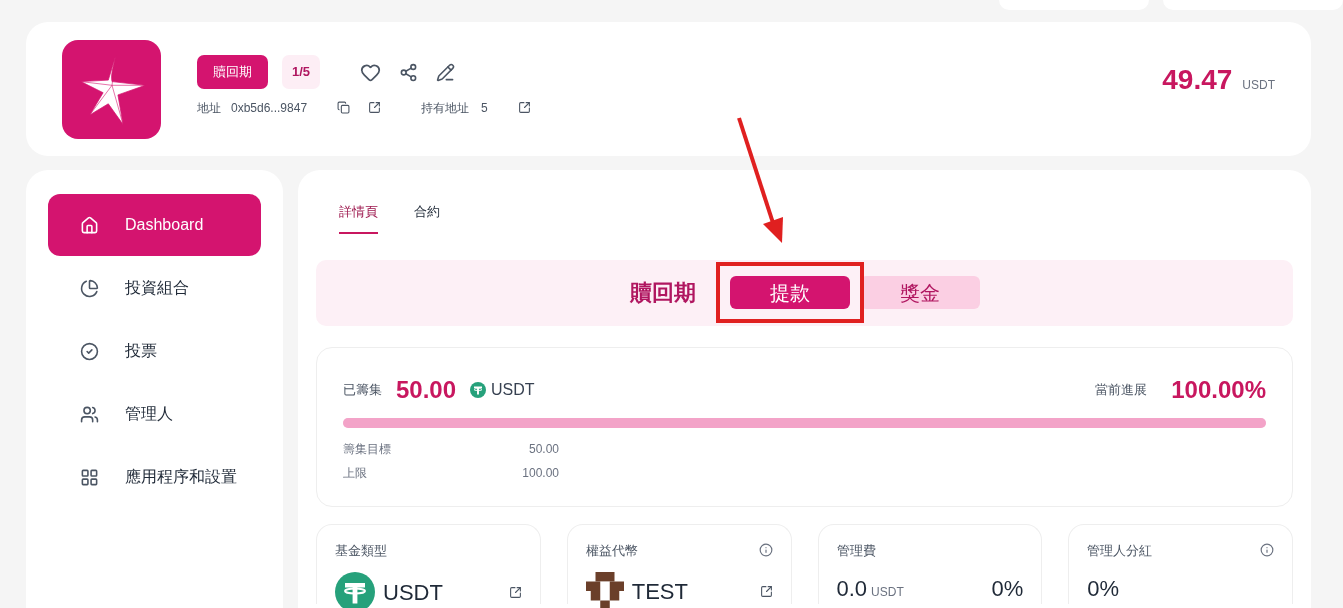  I want to click on progress-label: 當前進展, so click(1121, 389).